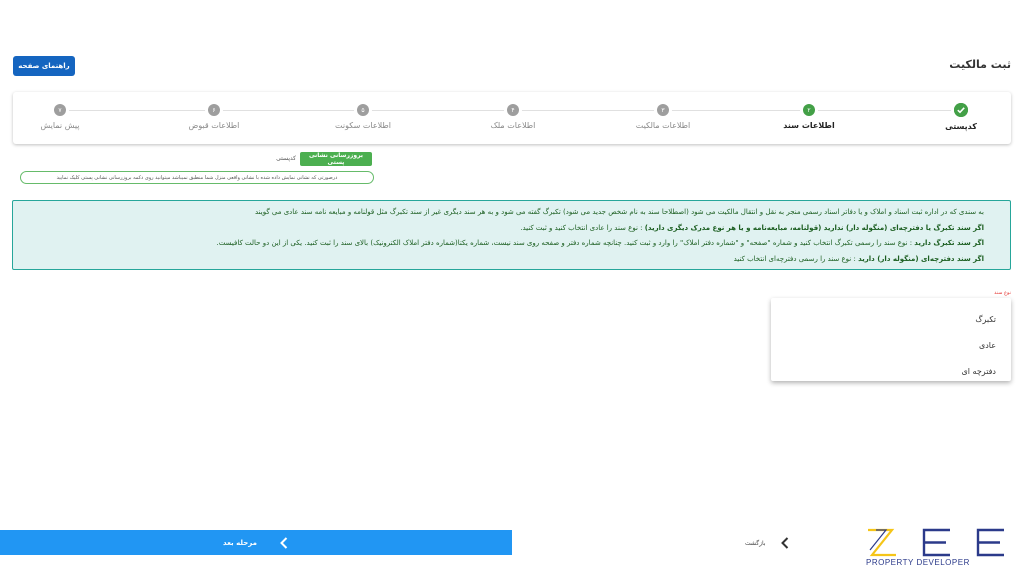 This screenshot has width=1024, height=579. What do you see at coordinates (60, 110) in the screenshot?
I see `step-number: ۷` at bounding box center [60, 110].